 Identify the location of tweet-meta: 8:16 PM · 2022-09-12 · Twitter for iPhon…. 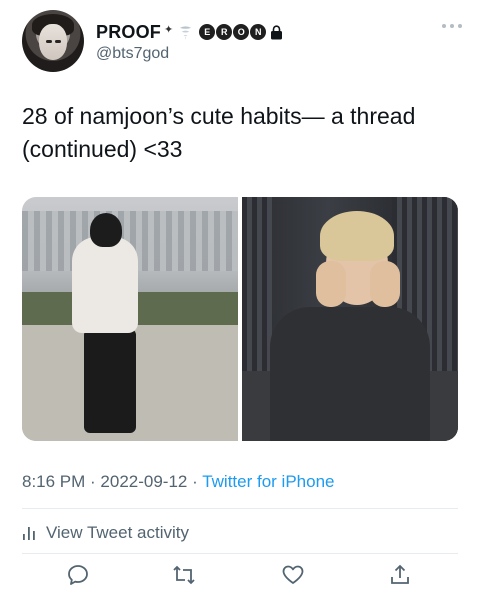
(178, 482).